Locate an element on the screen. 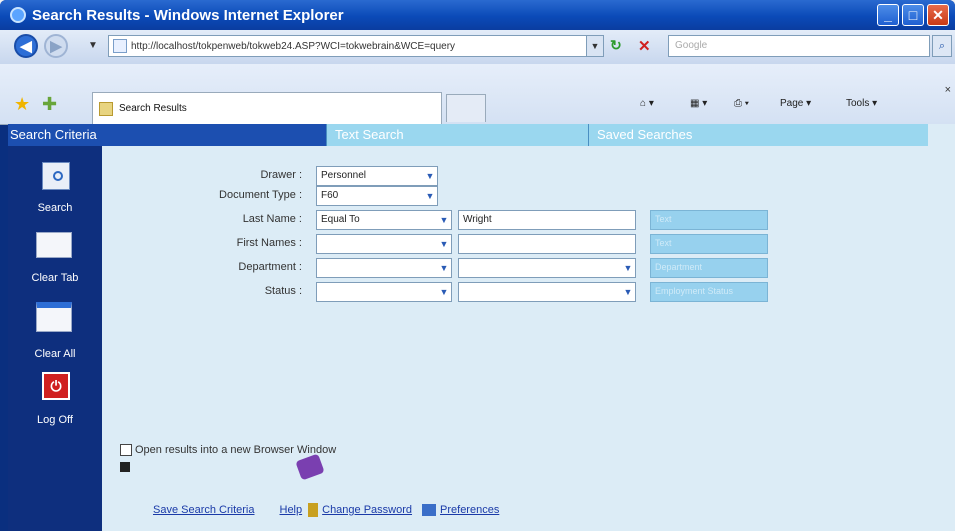 Image resolution: width=955 pixels, height=531 pixels. department-operator-select: ▼ is located at coordinates (384, 268).